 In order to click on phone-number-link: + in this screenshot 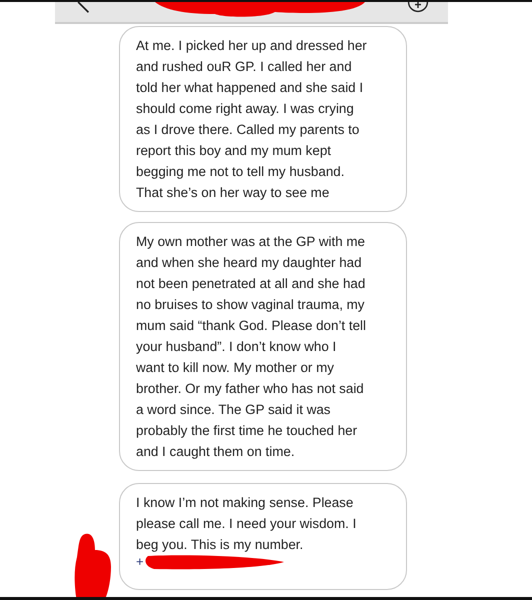, I will do `click(140, 562)`.